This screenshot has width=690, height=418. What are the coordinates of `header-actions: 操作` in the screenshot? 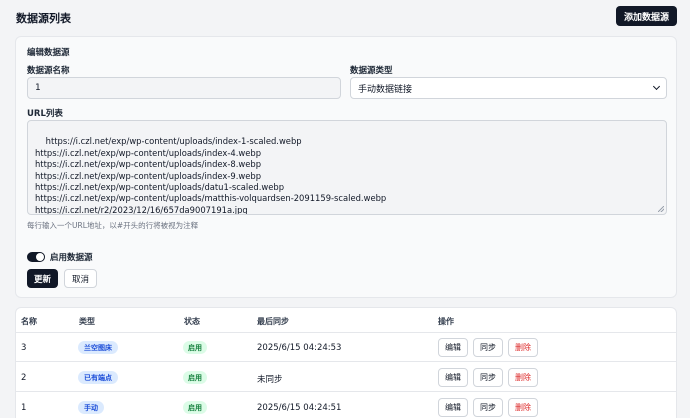 It's located at (446, 321).